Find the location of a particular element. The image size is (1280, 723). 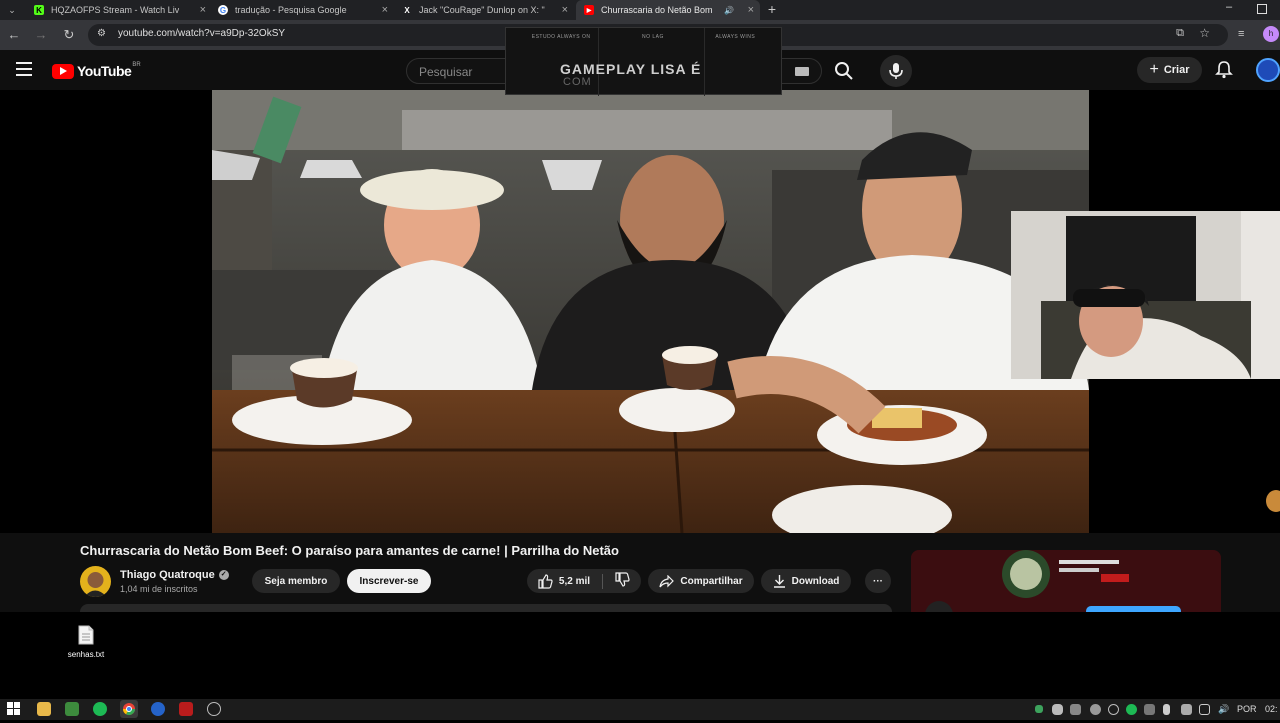

overlay-divider is located at coordinates (704, 62).